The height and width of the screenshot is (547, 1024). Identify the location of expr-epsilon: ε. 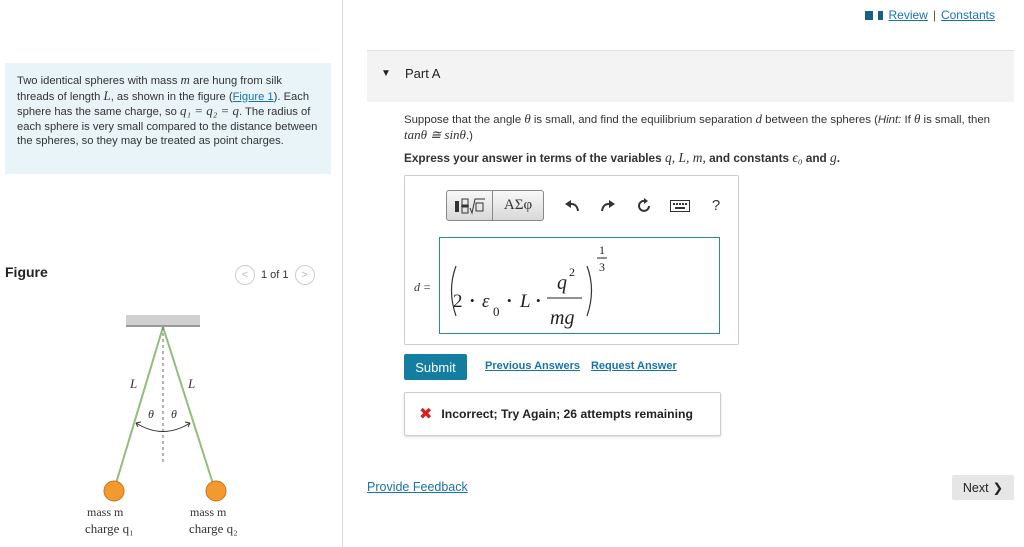
(486, 301).